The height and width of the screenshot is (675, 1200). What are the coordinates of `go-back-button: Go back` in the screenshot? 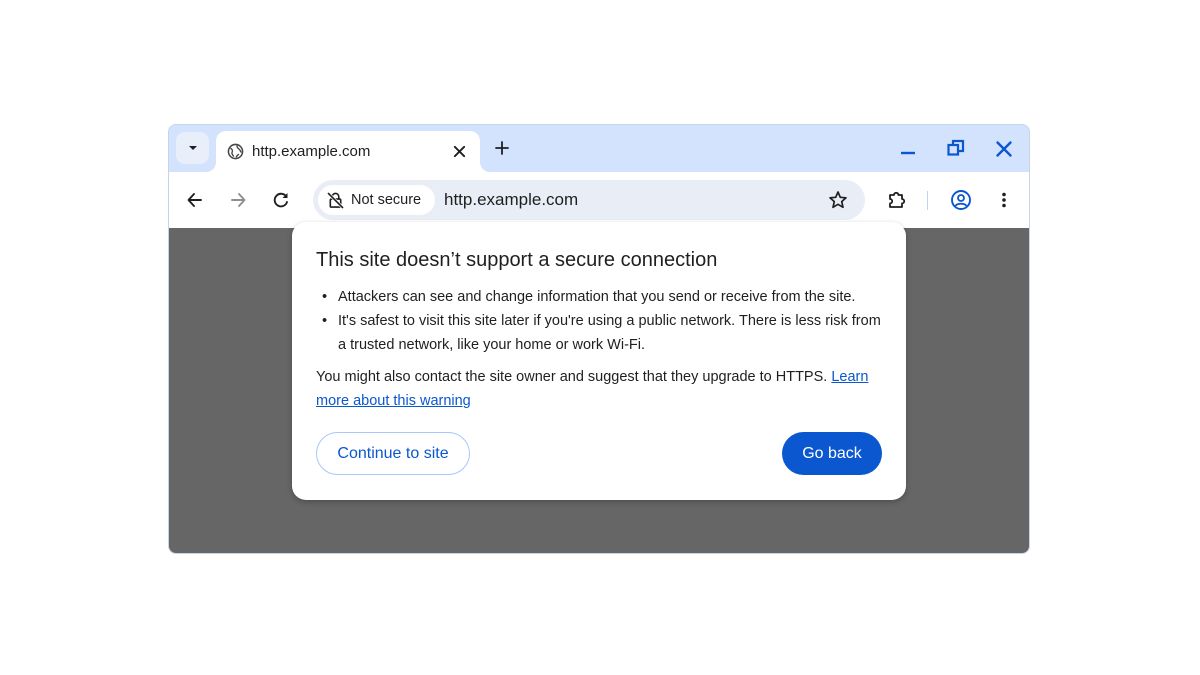 It's located at (832, 453).